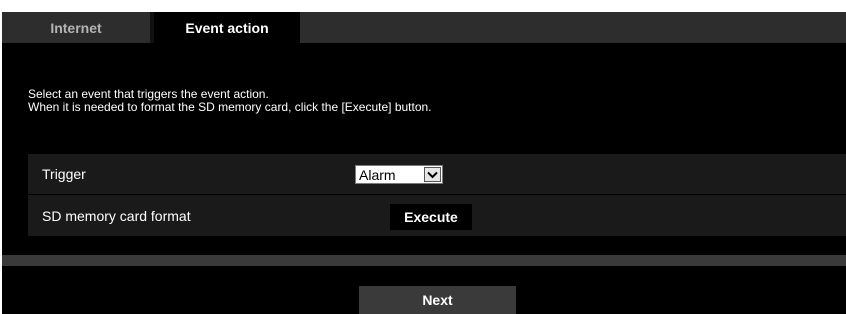 Image resolution: width=846 pixels, height=314 pixels. What do you see at coordinates (431, 217) in the screenshot?
I see `execute-button: Execute` at bounding box center [431, 217].